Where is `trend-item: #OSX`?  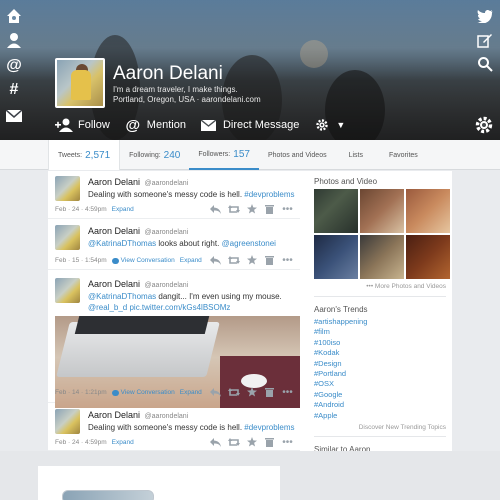
trend-item: #OSX is located at coordinates (380, 384).